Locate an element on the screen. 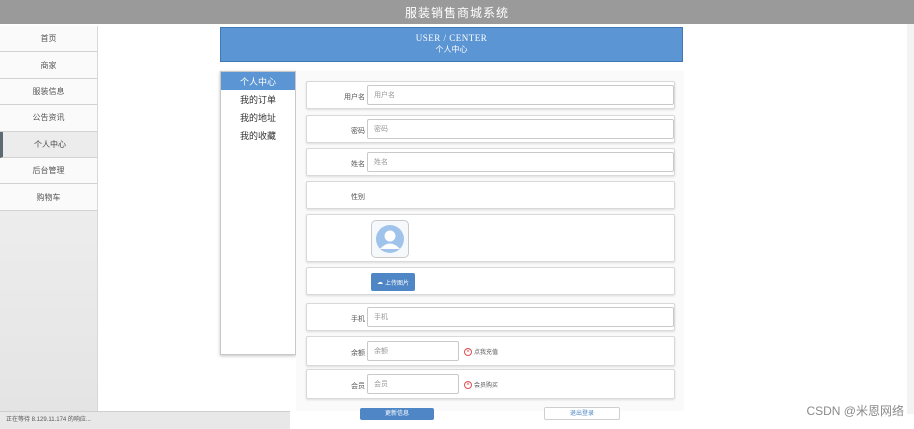 The image size is (914, 429). upload-image-button: ☁ 上传图片 is located at coordinates (393, 282).